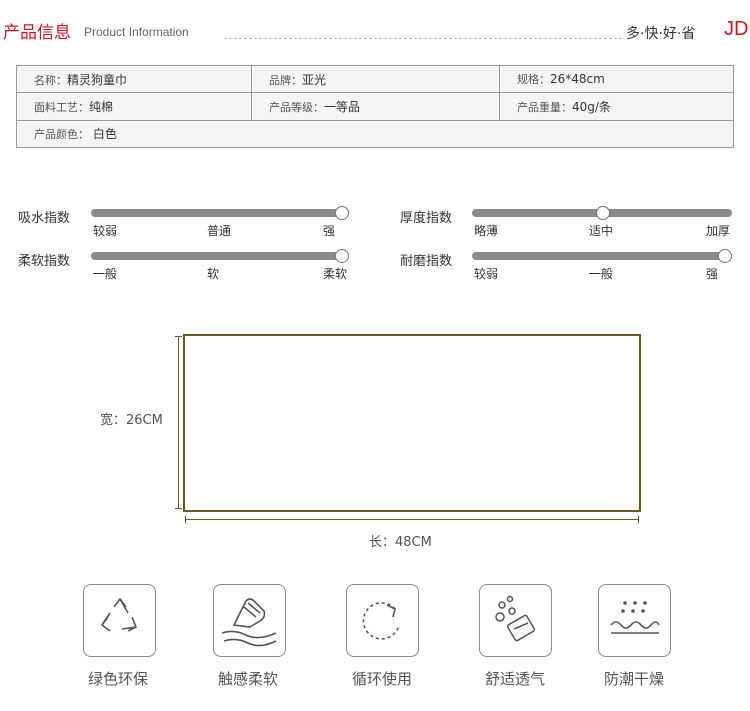  Describe the element at coordinates (101, 106) in the screenshot. I see `material-value: 纯棉` at that location.